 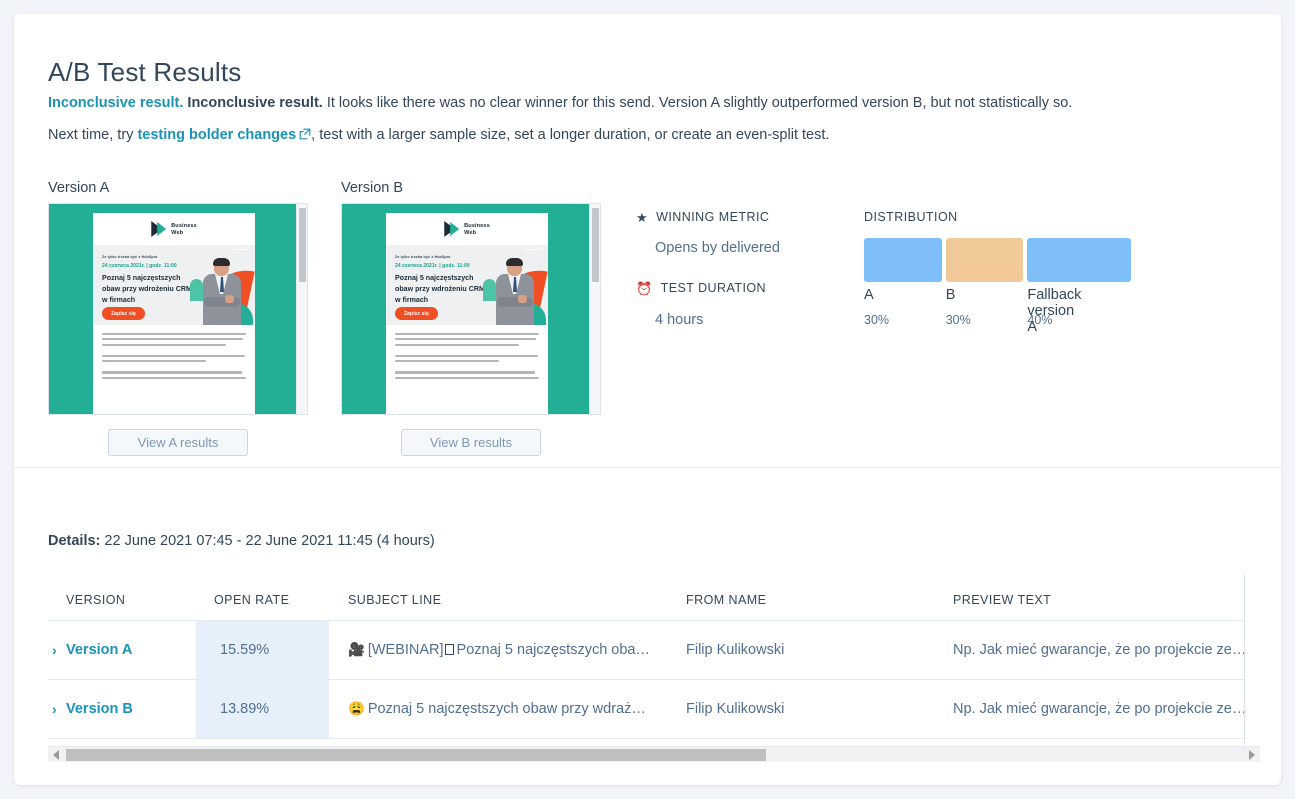 What do you see at coordinates (869, 295) in the screenshot?
I see `distribution-name: A` at bounding box center [869, 295].